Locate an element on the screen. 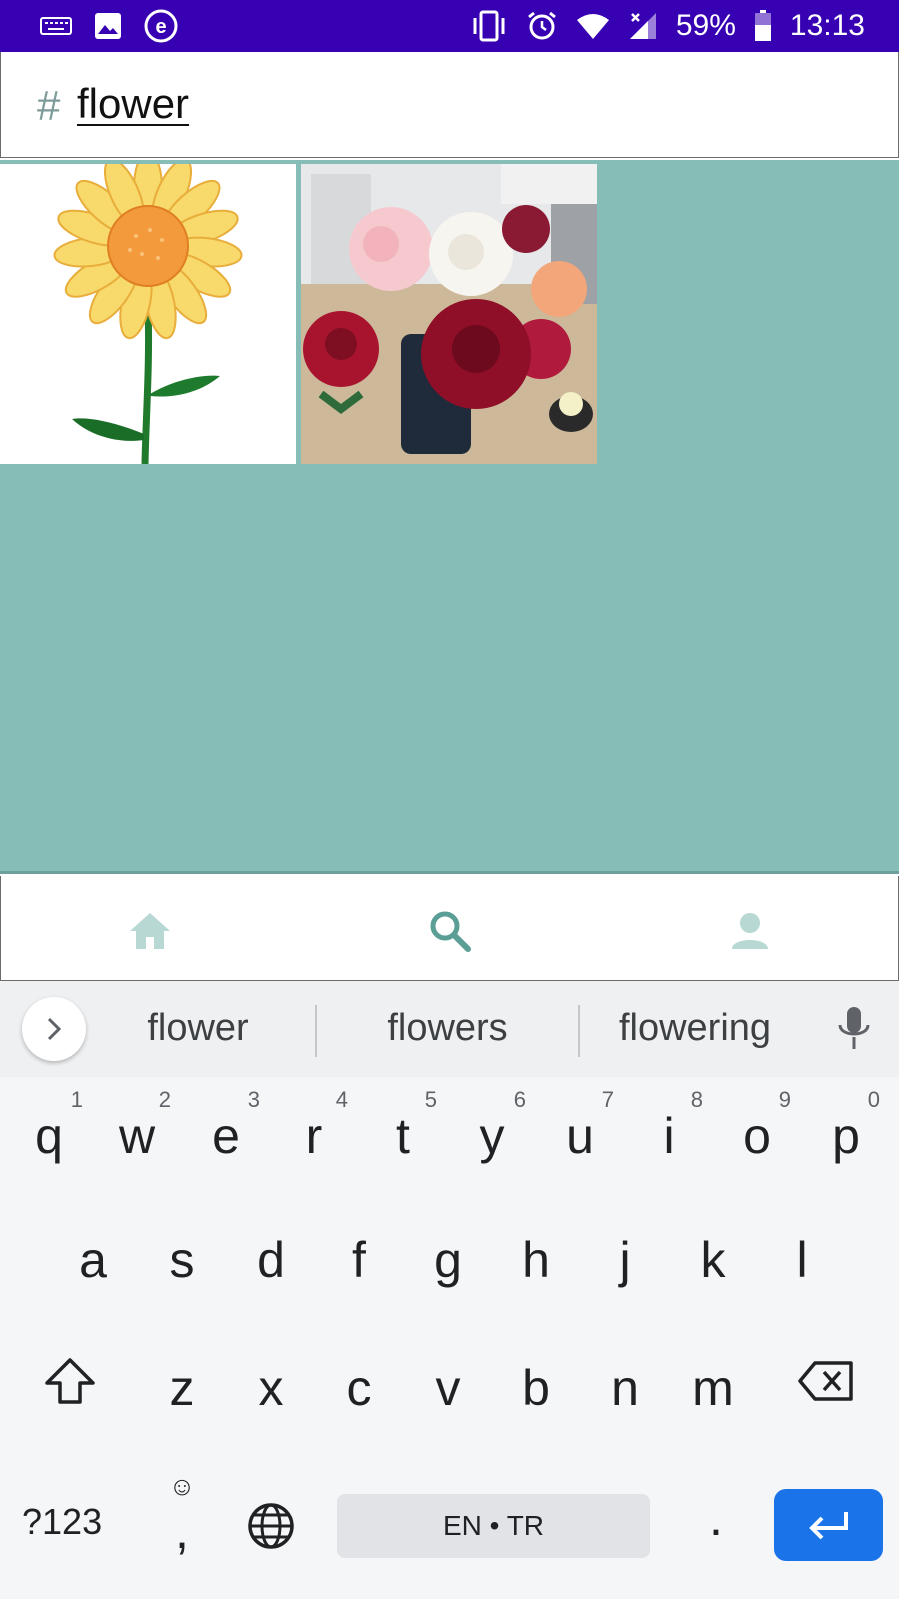  image-icon is located at coordinates (108, 26).